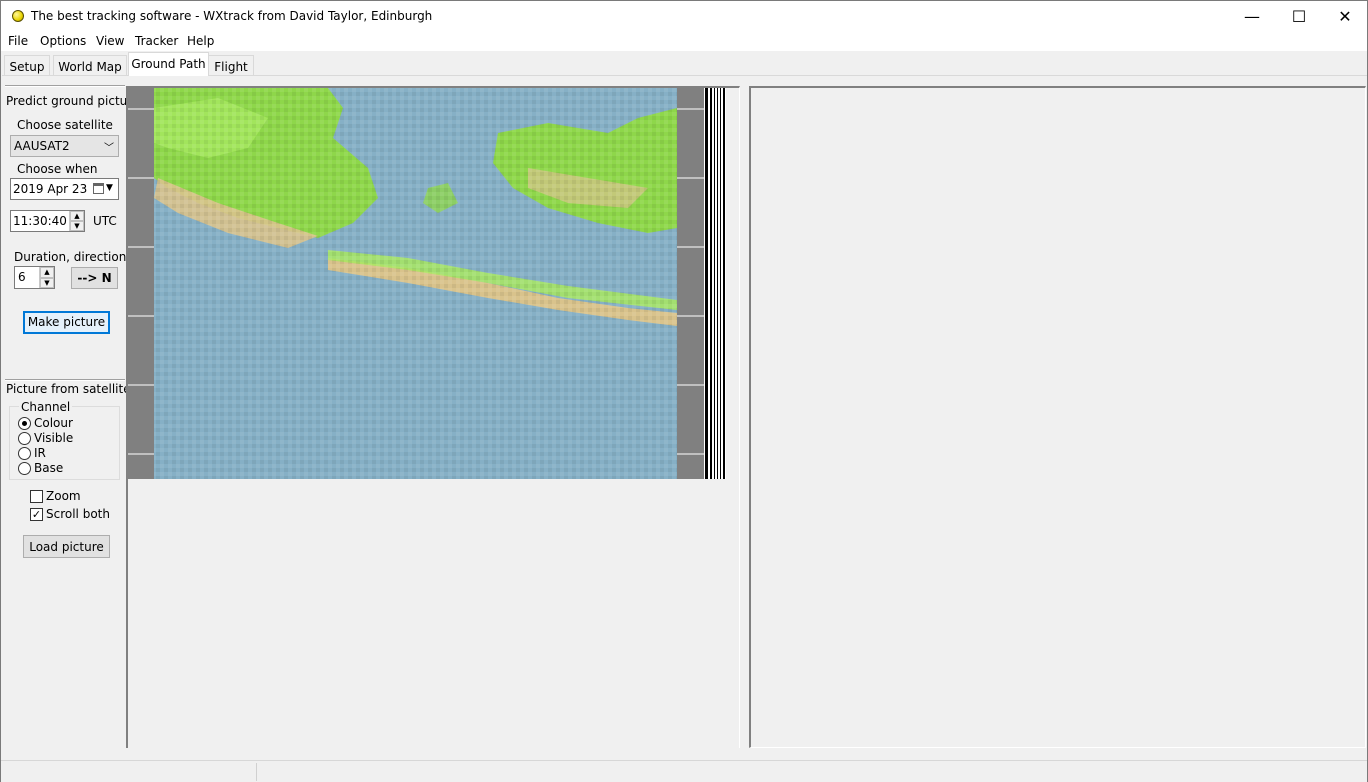  What do you see at coordinates (684, 41) in the screenshot?
I see `menu-bar: File Options View Tracker Help` at bounding box center [684, 41].